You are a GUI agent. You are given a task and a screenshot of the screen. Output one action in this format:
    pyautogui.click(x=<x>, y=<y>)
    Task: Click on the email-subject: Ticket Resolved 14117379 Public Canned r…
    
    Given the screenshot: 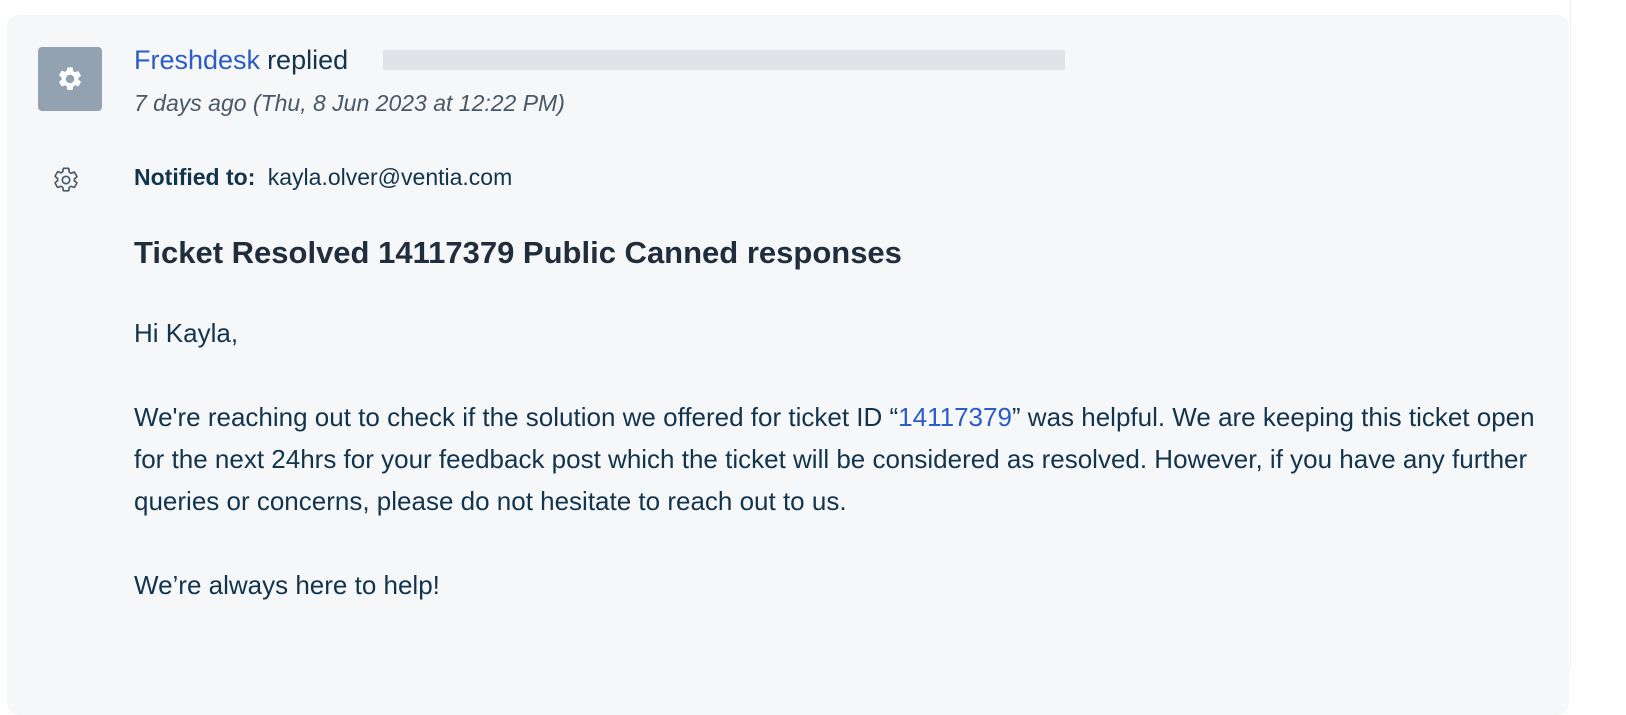 What is the action you would take?
    pyautogui.click(x=518, y=252)
    